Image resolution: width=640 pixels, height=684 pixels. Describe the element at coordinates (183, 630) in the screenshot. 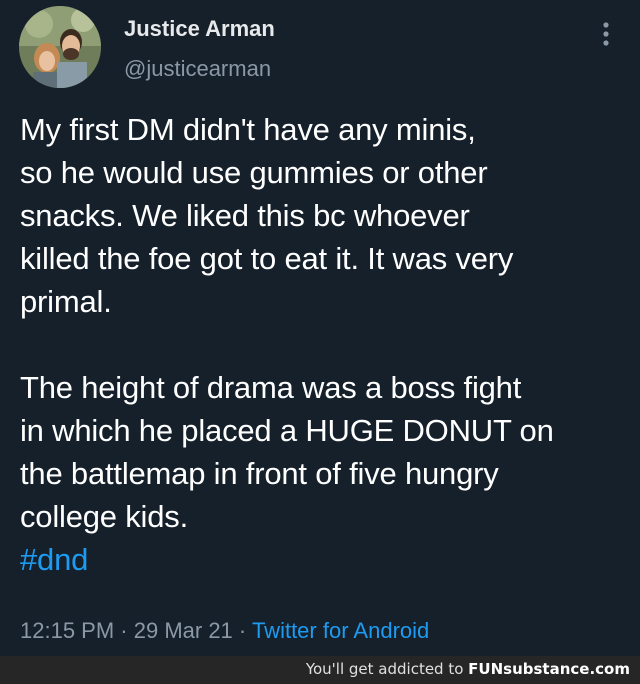

I see `tweet-date: 29 Mar 21` at that location.